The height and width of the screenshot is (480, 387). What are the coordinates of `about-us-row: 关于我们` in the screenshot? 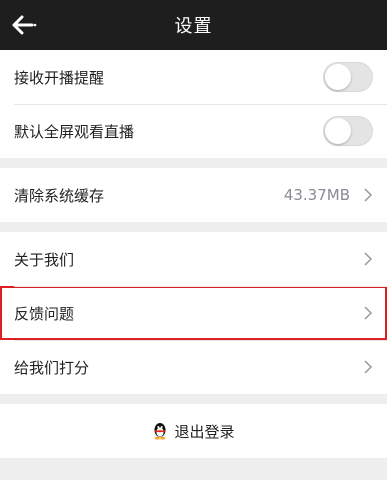 It's located at (193, 259).